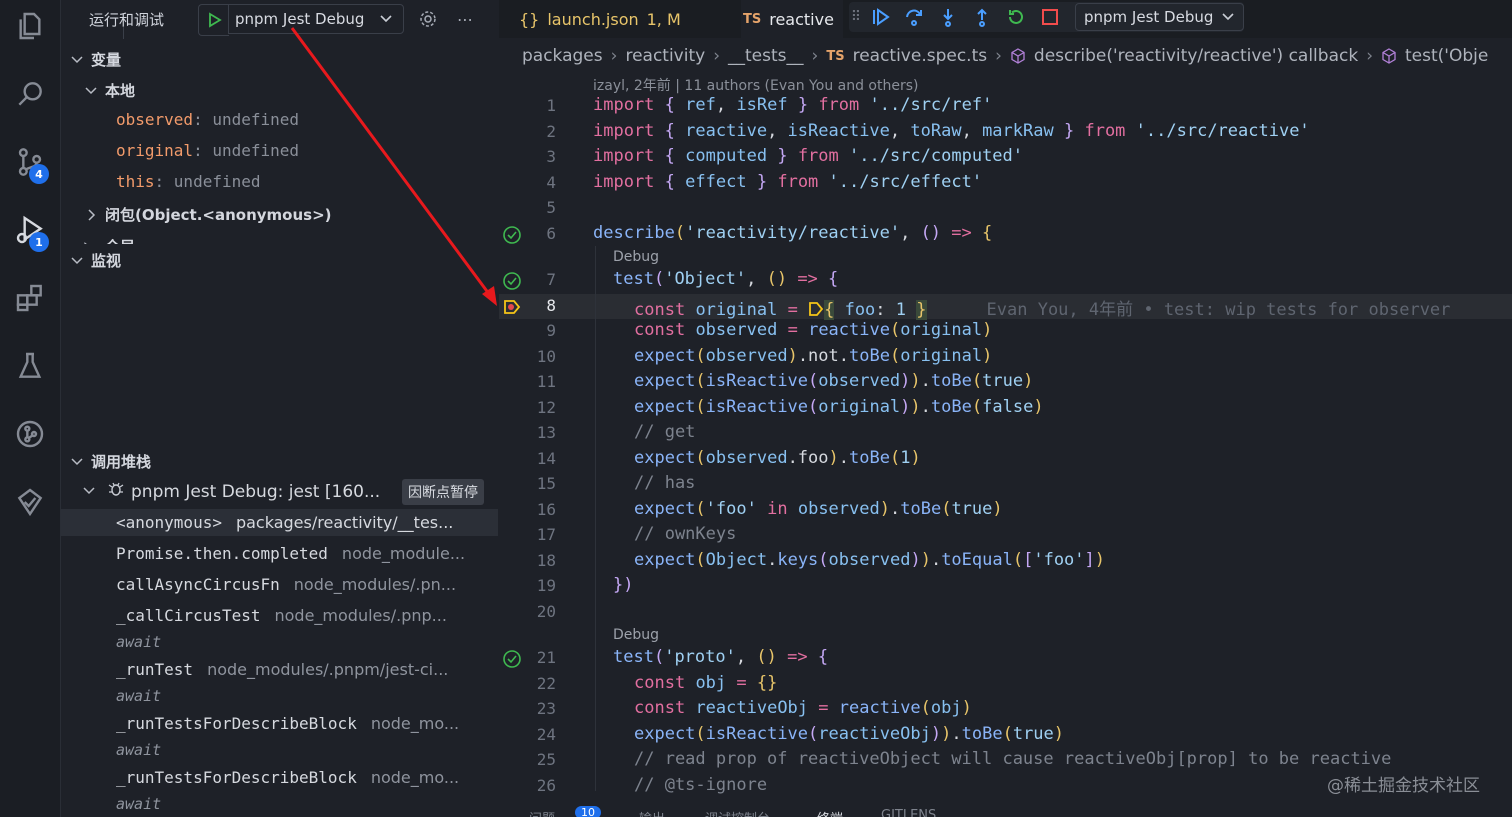 The width and height of the screenshot is (1512, 817). What do you see at coordinates (1005, 331) in the screenshot?
I see `code-line: 9 const observed = reactive(original)` at bounding box center [1005, 331].